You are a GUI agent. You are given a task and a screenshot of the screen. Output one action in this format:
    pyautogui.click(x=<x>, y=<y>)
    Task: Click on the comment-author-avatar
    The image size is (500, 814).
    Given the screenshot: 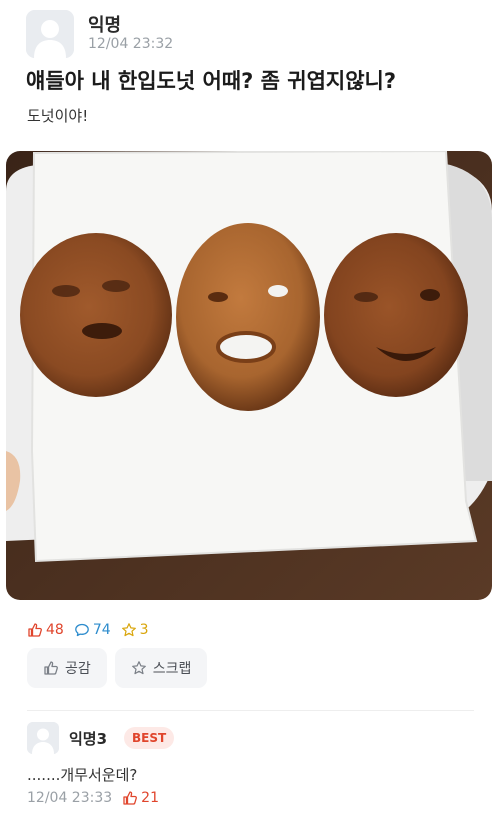 What is the action you would take?
    pyautogui.click(x=43, y=738)
    